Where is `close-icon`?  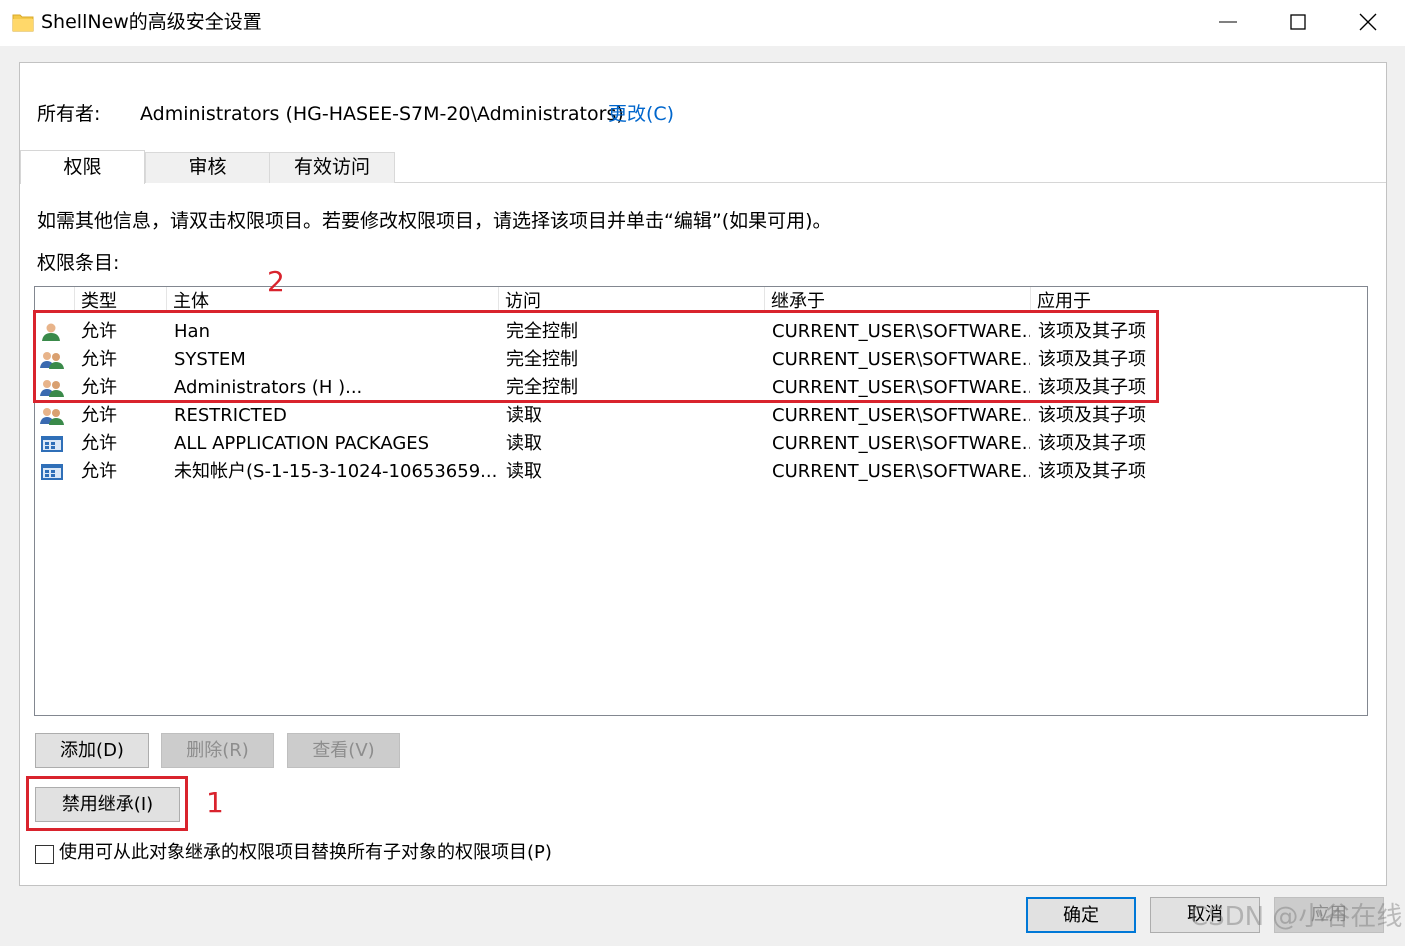 close-icon is located at coordinates (1368, 22).